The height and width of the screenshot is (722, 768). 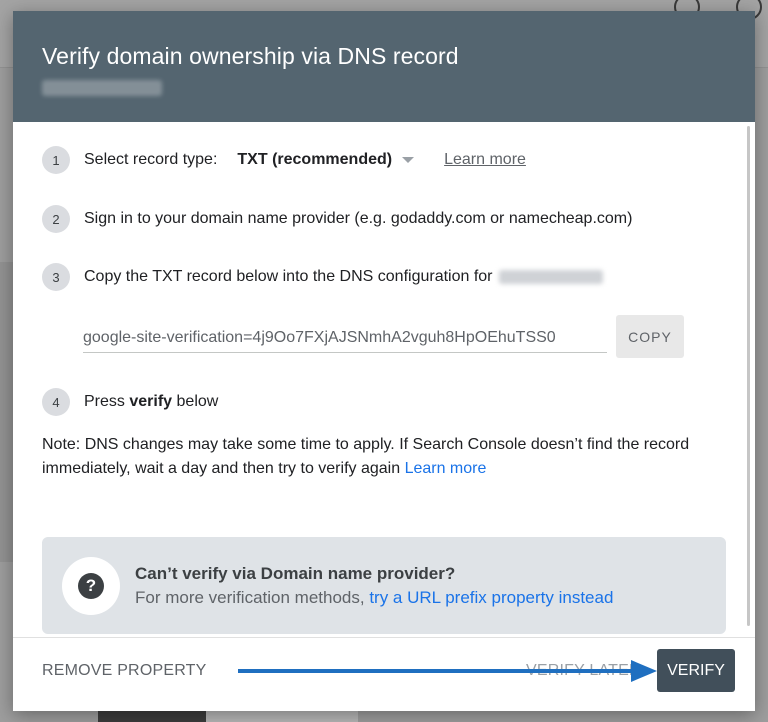 I want to click on note-learn-more-link: Learn more, so click(x=446, y=468).